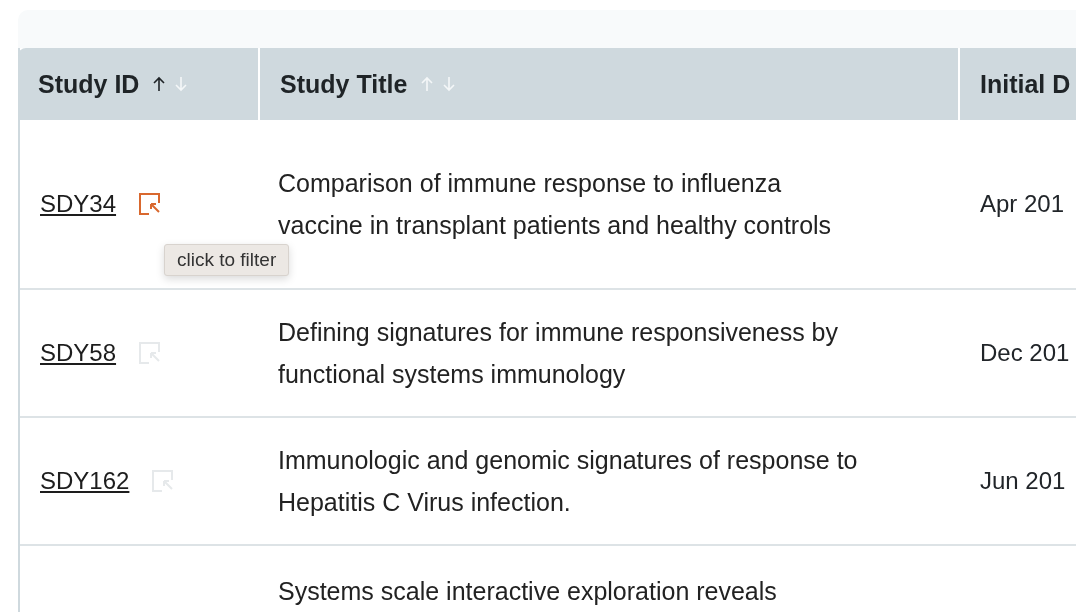 This screenshot has width=1076, height=612. I want to click on study-id-link: SDY162, so click(85, 481).